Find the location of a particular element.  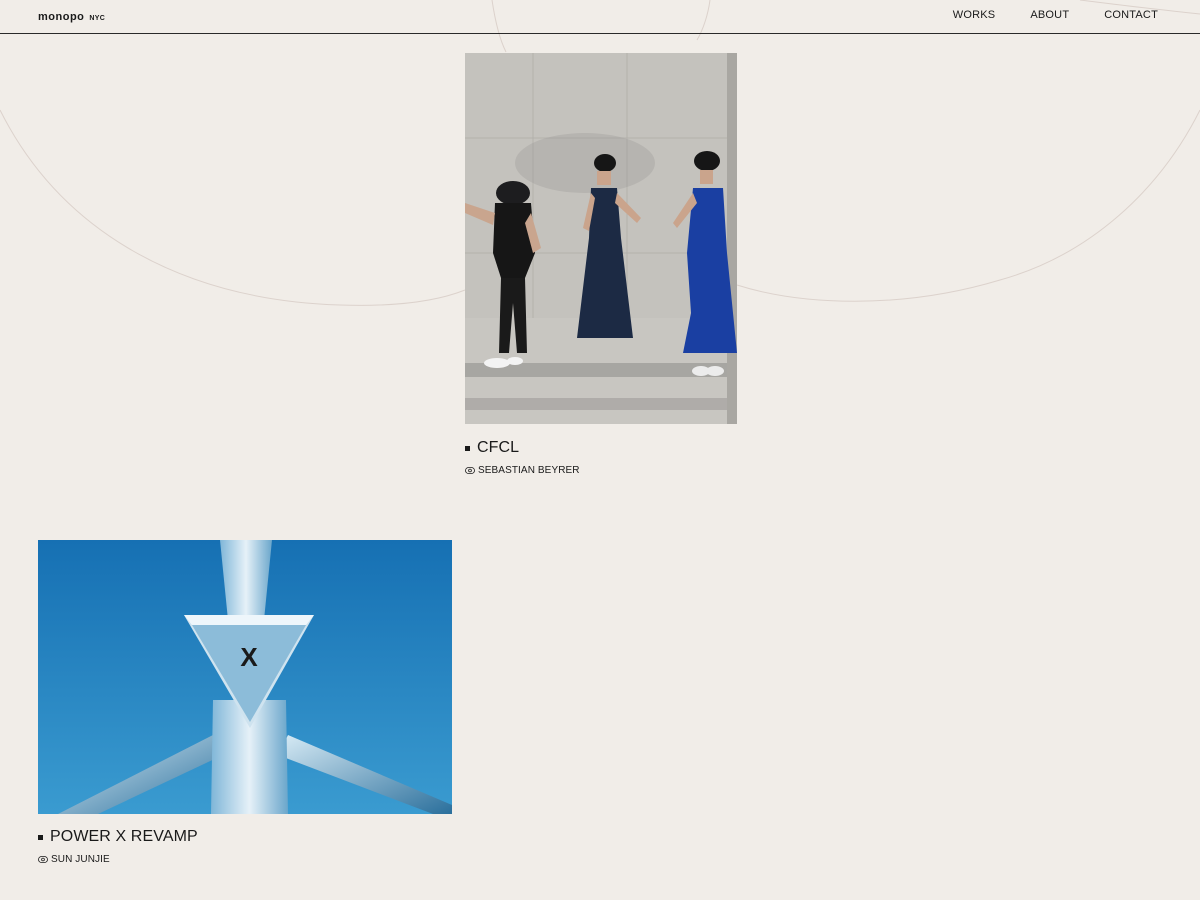

work-credit: SEBASTIAN BEYRER is located at coordinates (529, 470).